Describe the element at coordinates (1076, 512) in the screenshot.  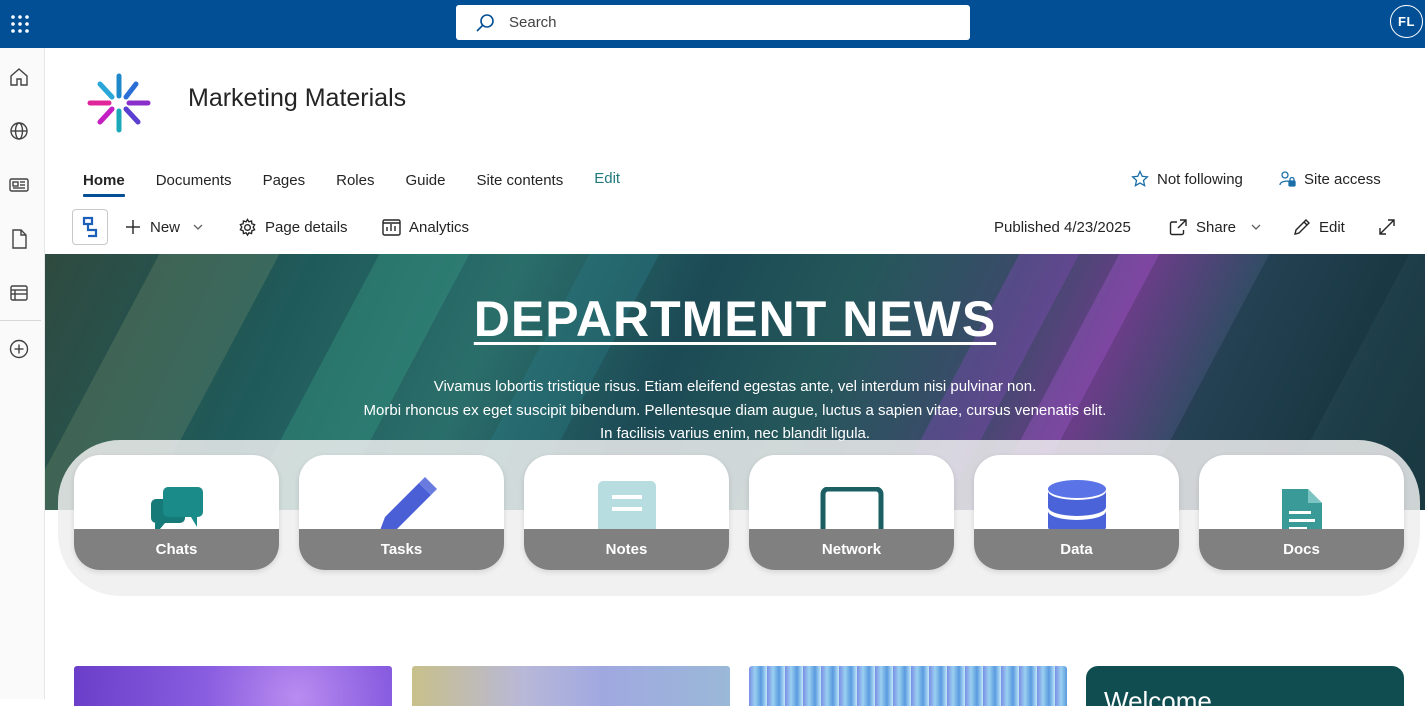
I see `tile-data: Data` at that location.